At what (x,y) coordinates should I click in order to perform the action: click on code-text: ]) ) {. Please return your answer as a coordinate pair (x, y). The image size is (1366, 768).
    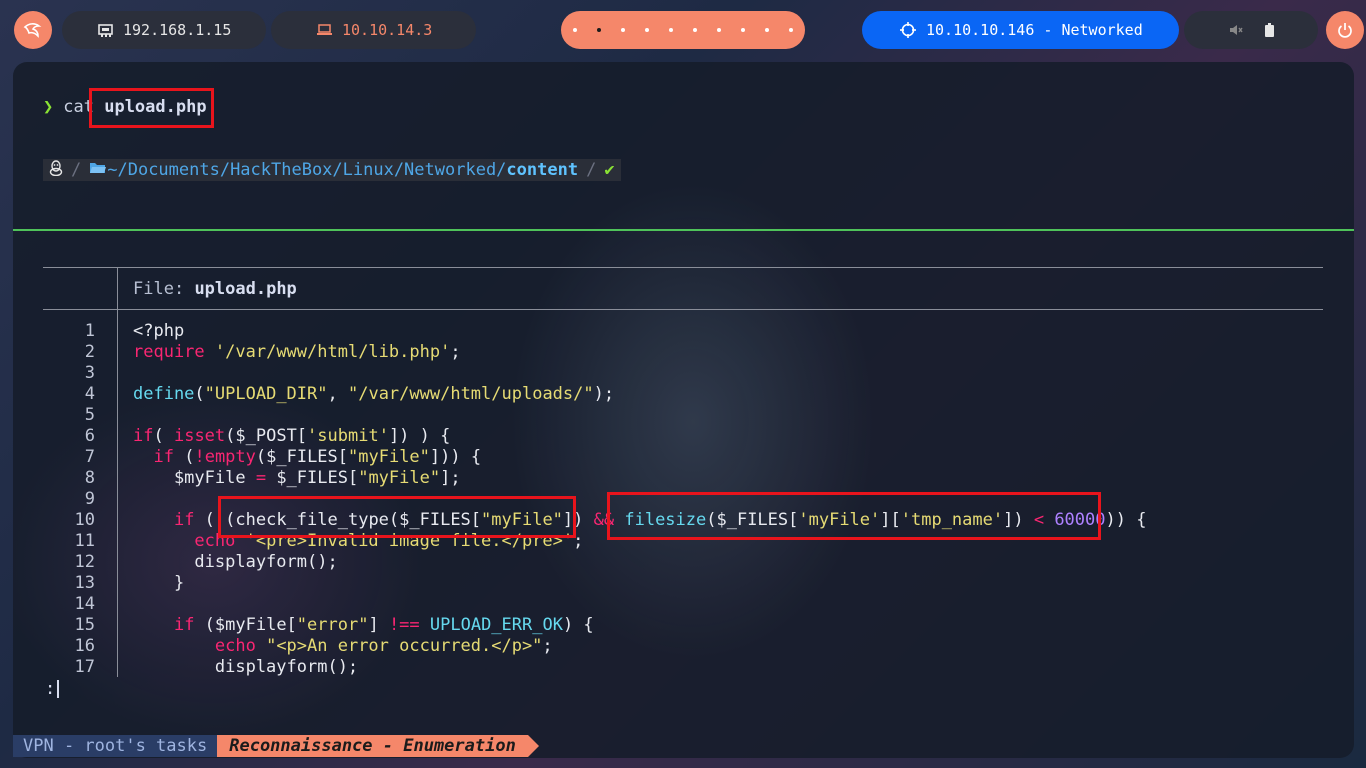
    Looking at the image, I should click on (419, 436).